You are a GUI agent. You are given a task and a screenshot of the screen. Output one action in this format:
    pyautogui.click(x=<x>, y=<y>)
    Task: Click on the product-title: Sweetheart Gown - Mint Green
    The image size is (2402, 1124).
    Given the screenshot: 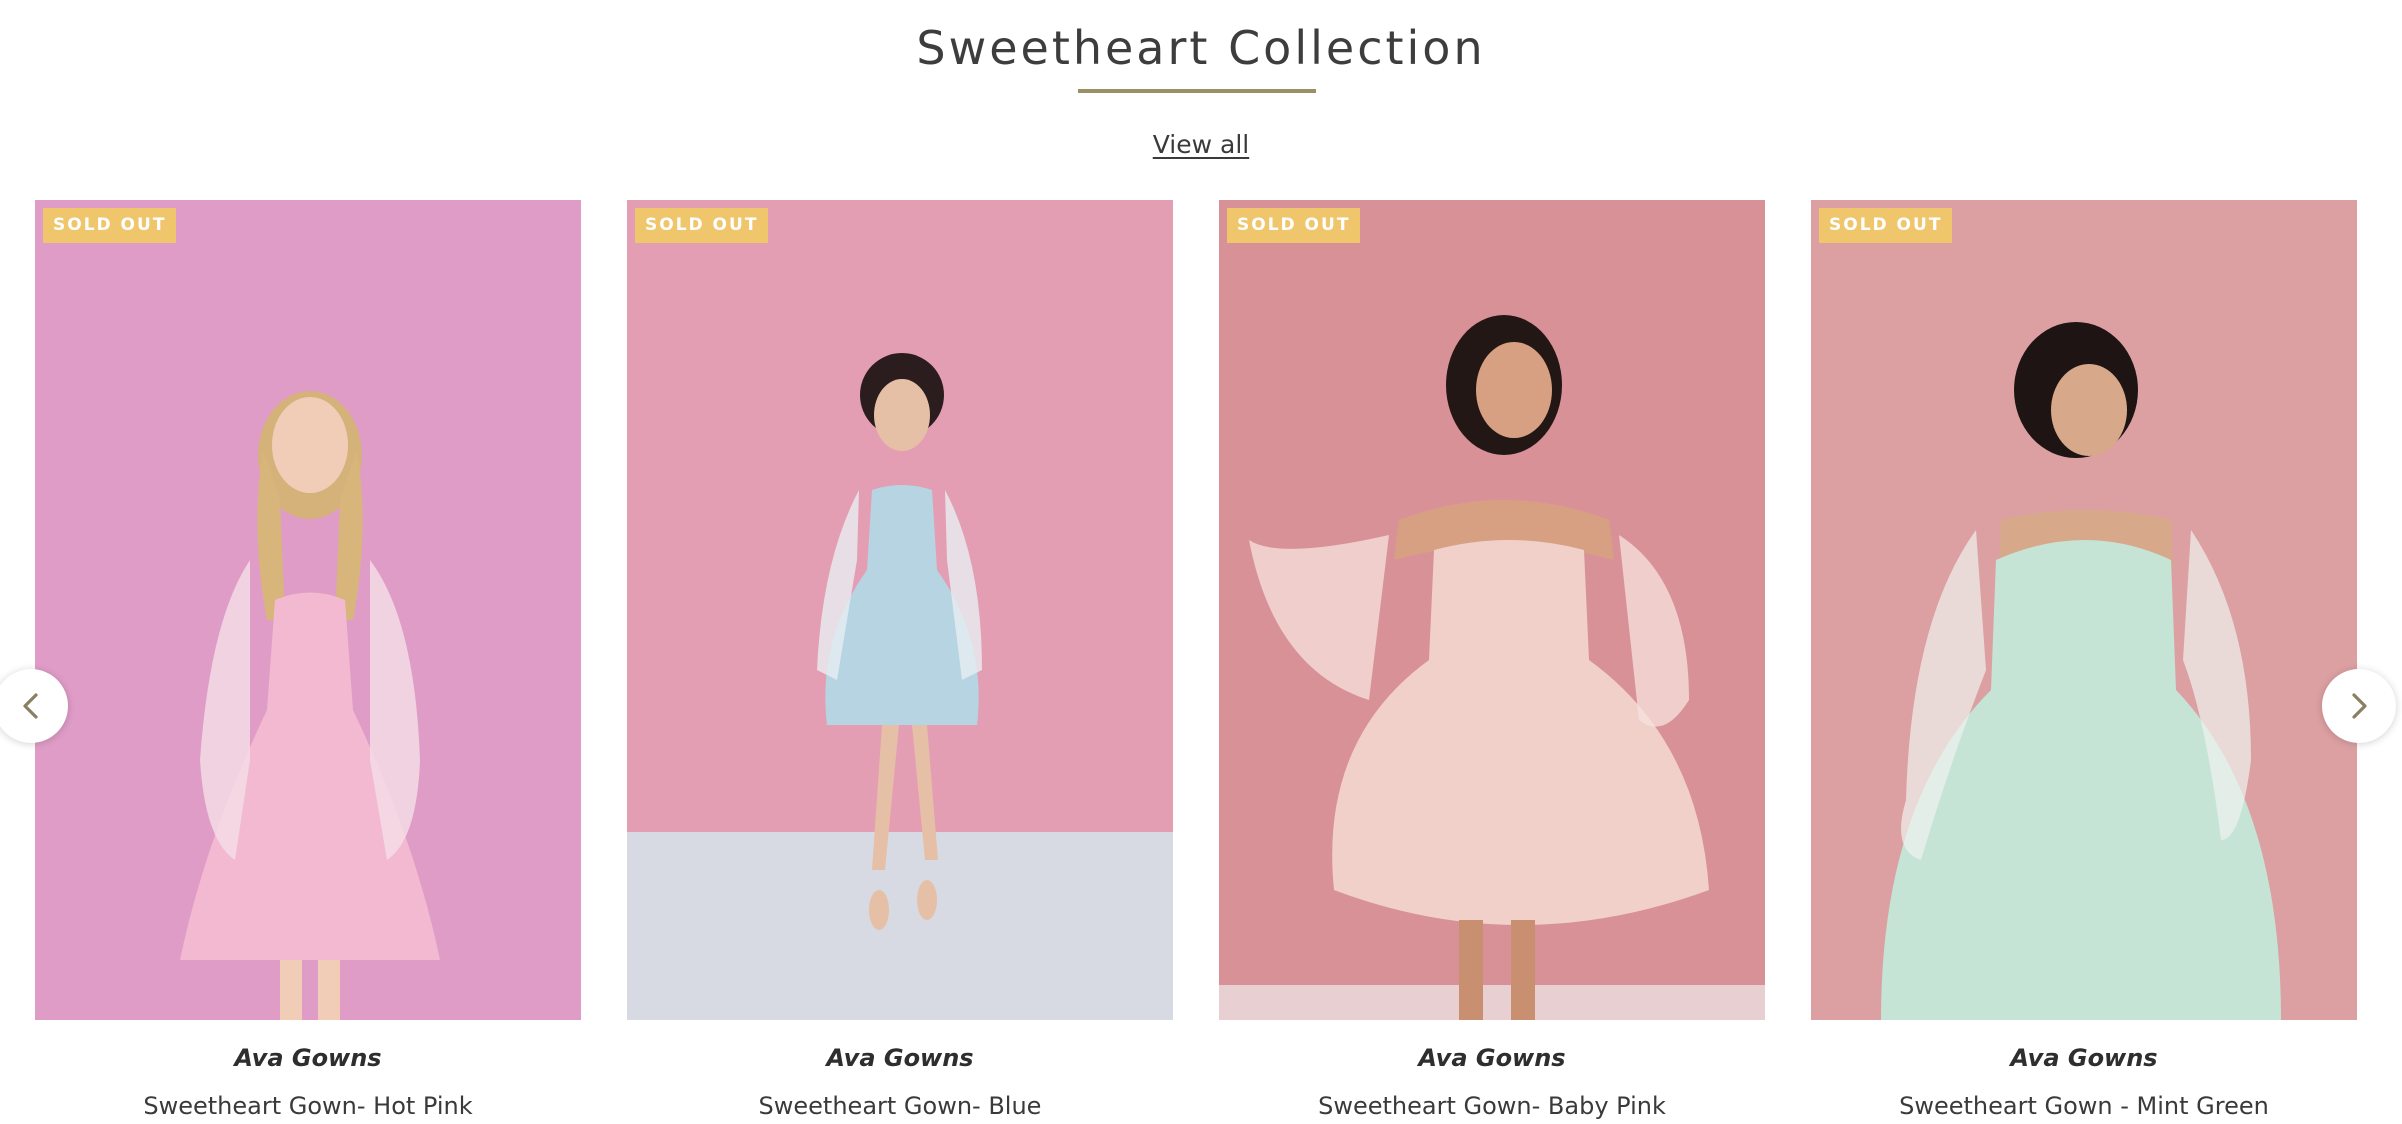 What is the action you would take?
    pyautogui.click(x=2084, y=1106)
    